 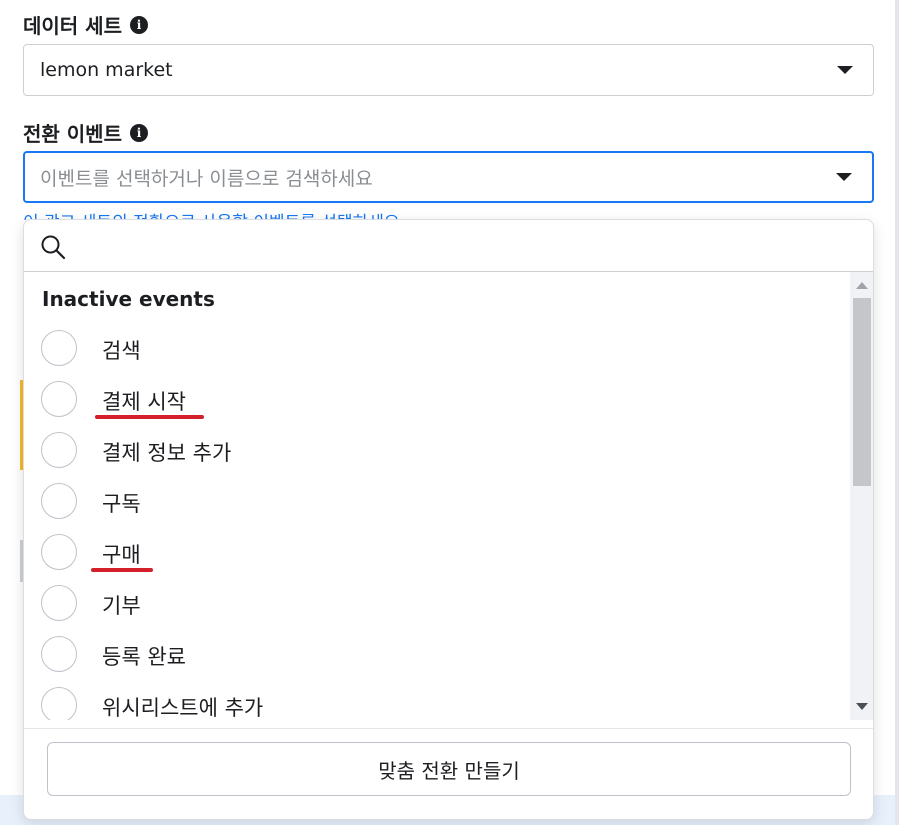 I want to click on dataset-select: lemon market, so click(x=448, y=70).